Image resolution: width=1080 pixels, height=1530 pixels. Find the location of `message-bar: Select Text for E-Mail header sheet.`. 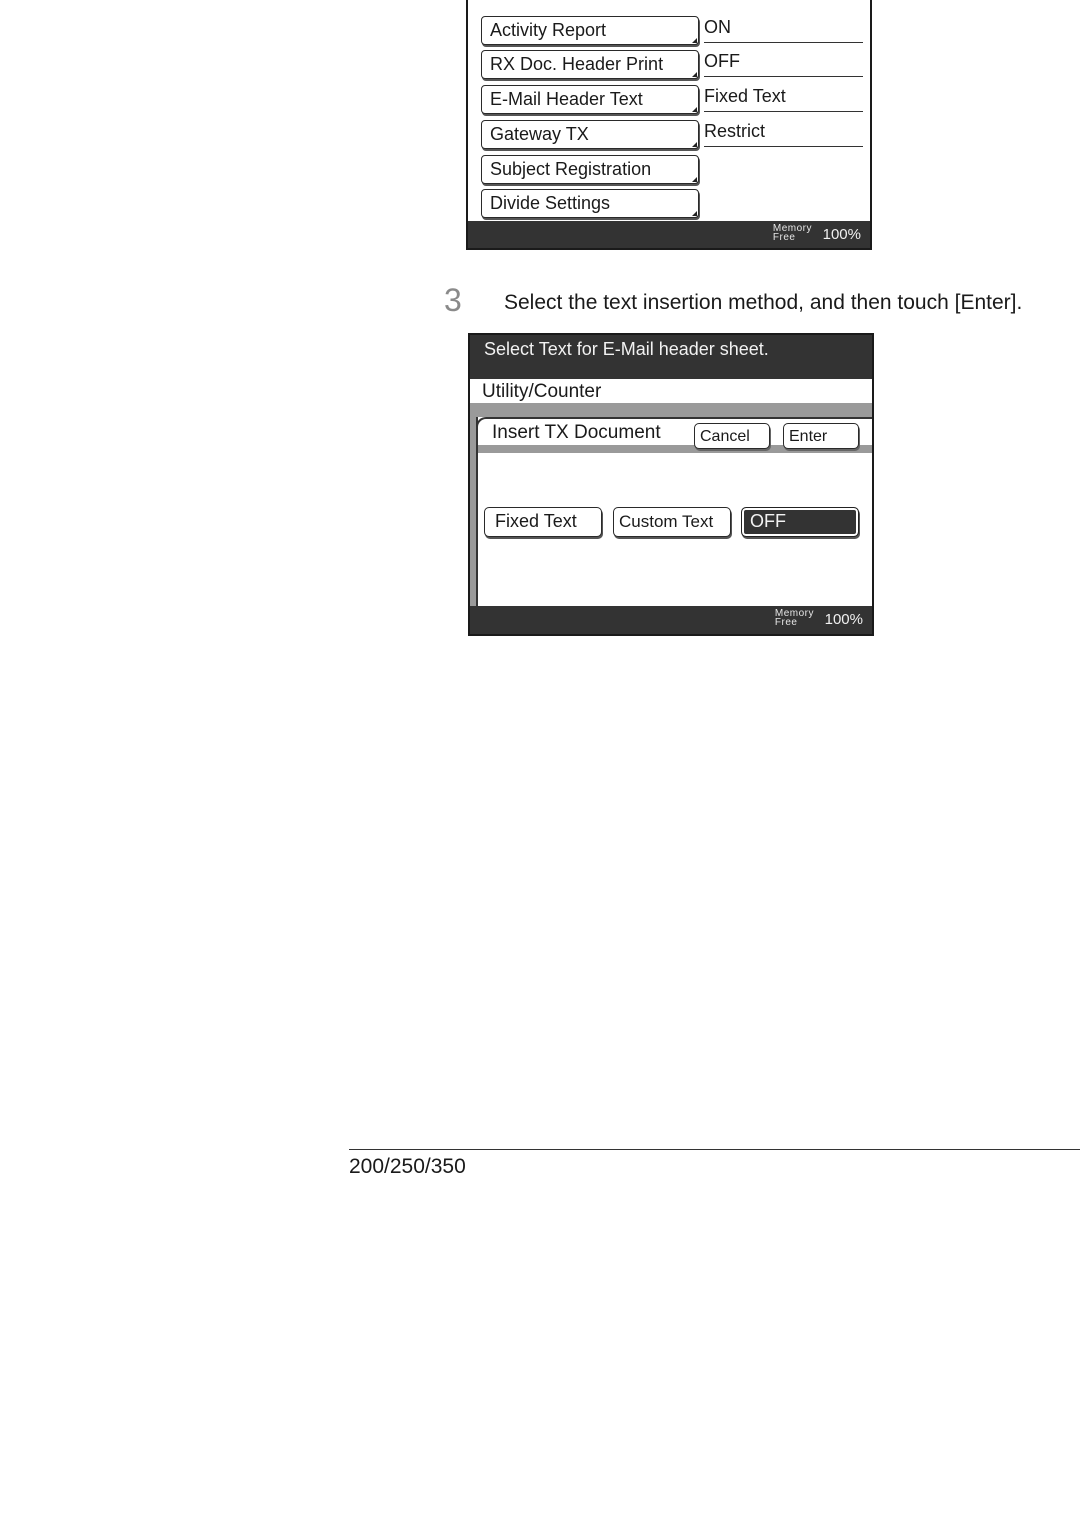

message-bar: Select Text for E-Mail header sheet. is located at coordinates (671, 357).